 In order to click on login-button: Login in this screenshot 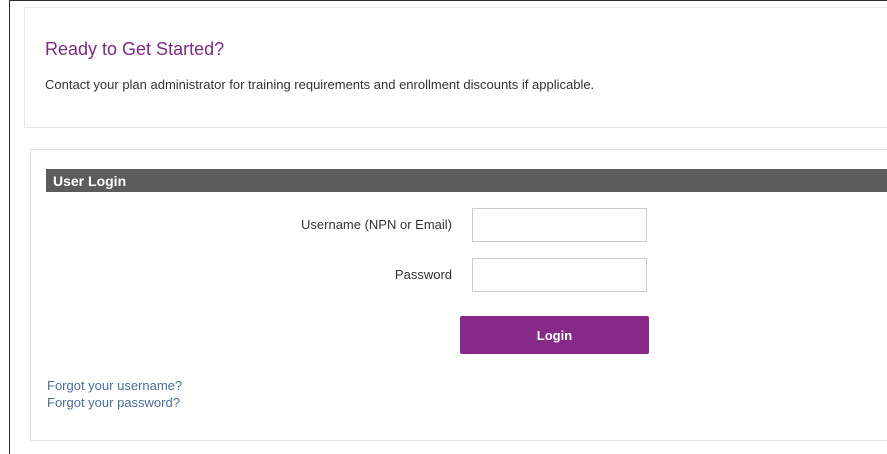, I will do `click(554, 335)`.